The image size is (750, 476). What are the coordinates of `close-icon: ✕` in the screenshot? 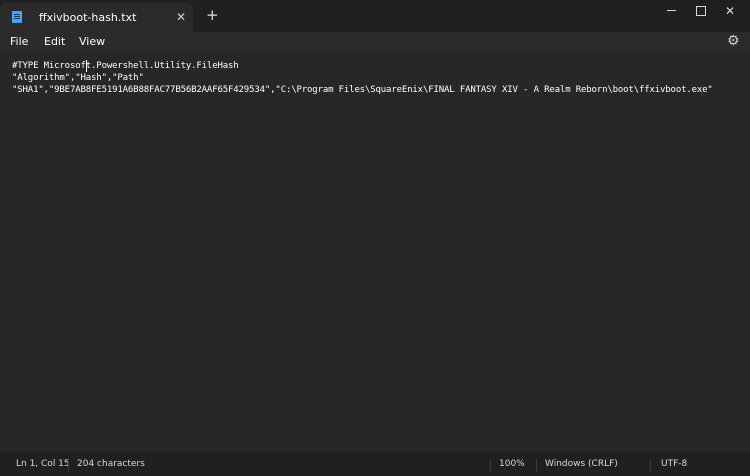 It's located at (730, 11).